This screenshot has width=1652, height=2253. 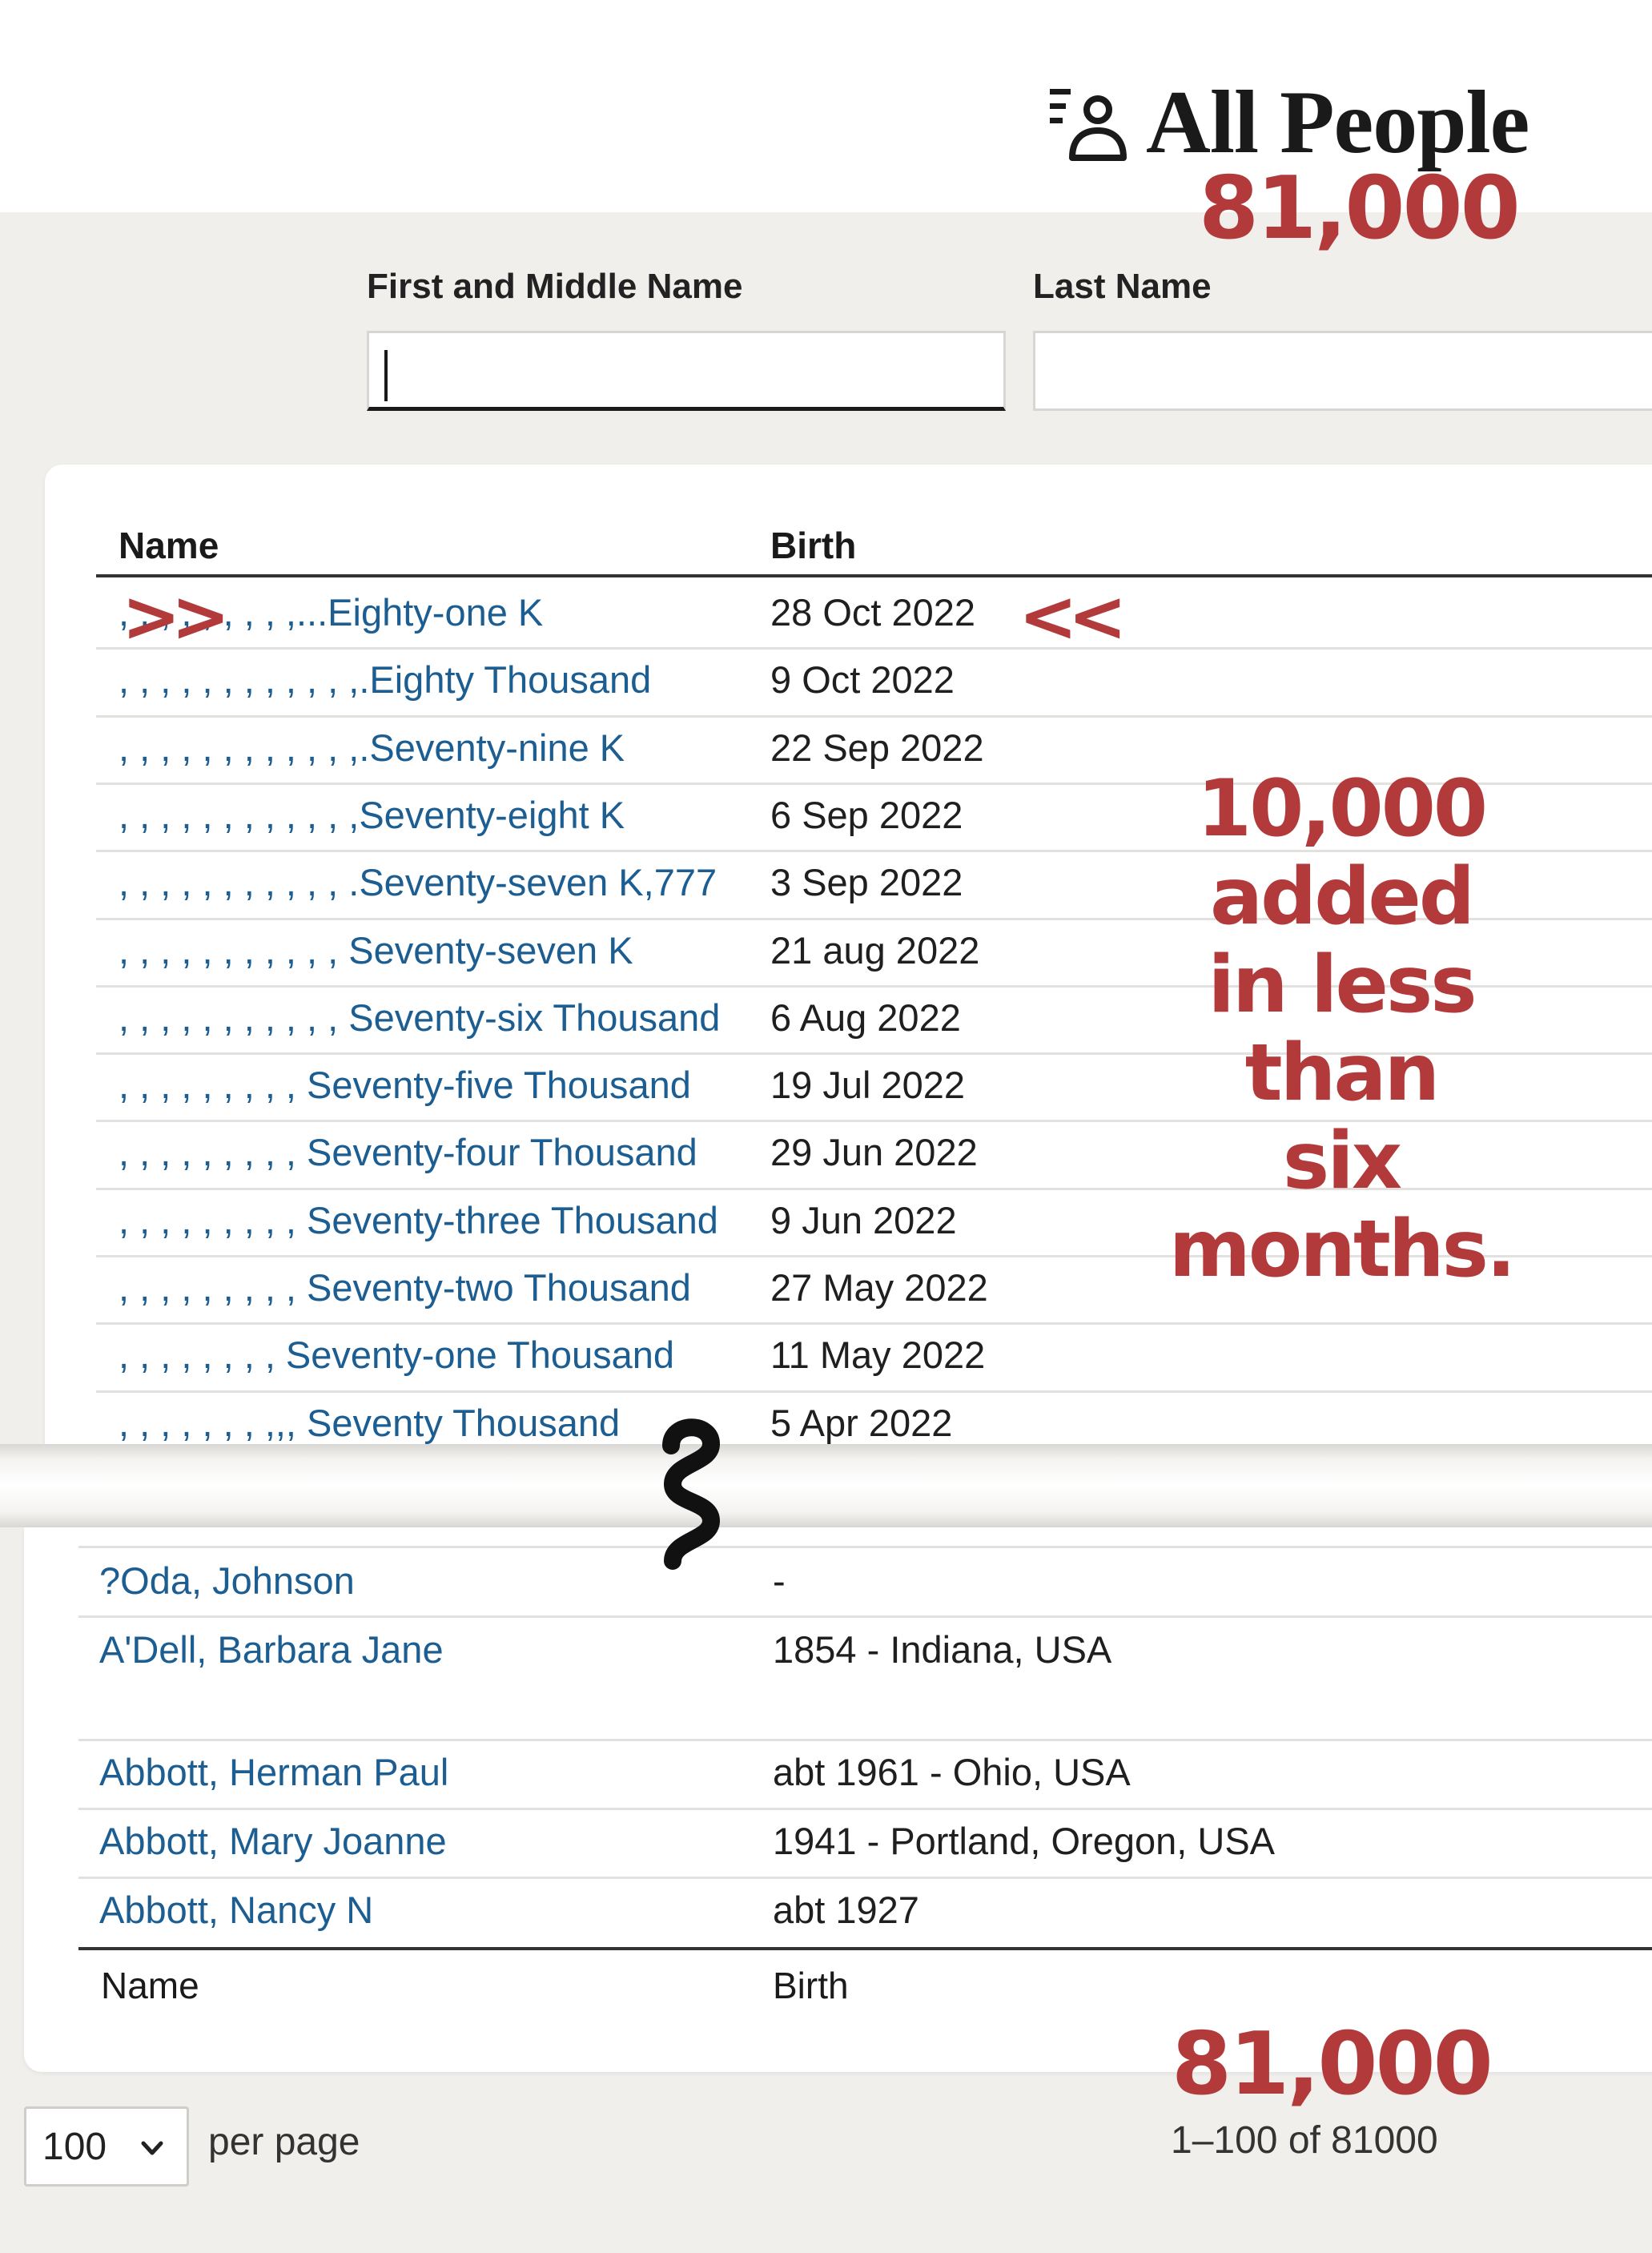 What do you see at coordinates (863, 680) in the screenshot?
I see `birth-cell: 9 Oct 2022` at bounding box center [863, 680].